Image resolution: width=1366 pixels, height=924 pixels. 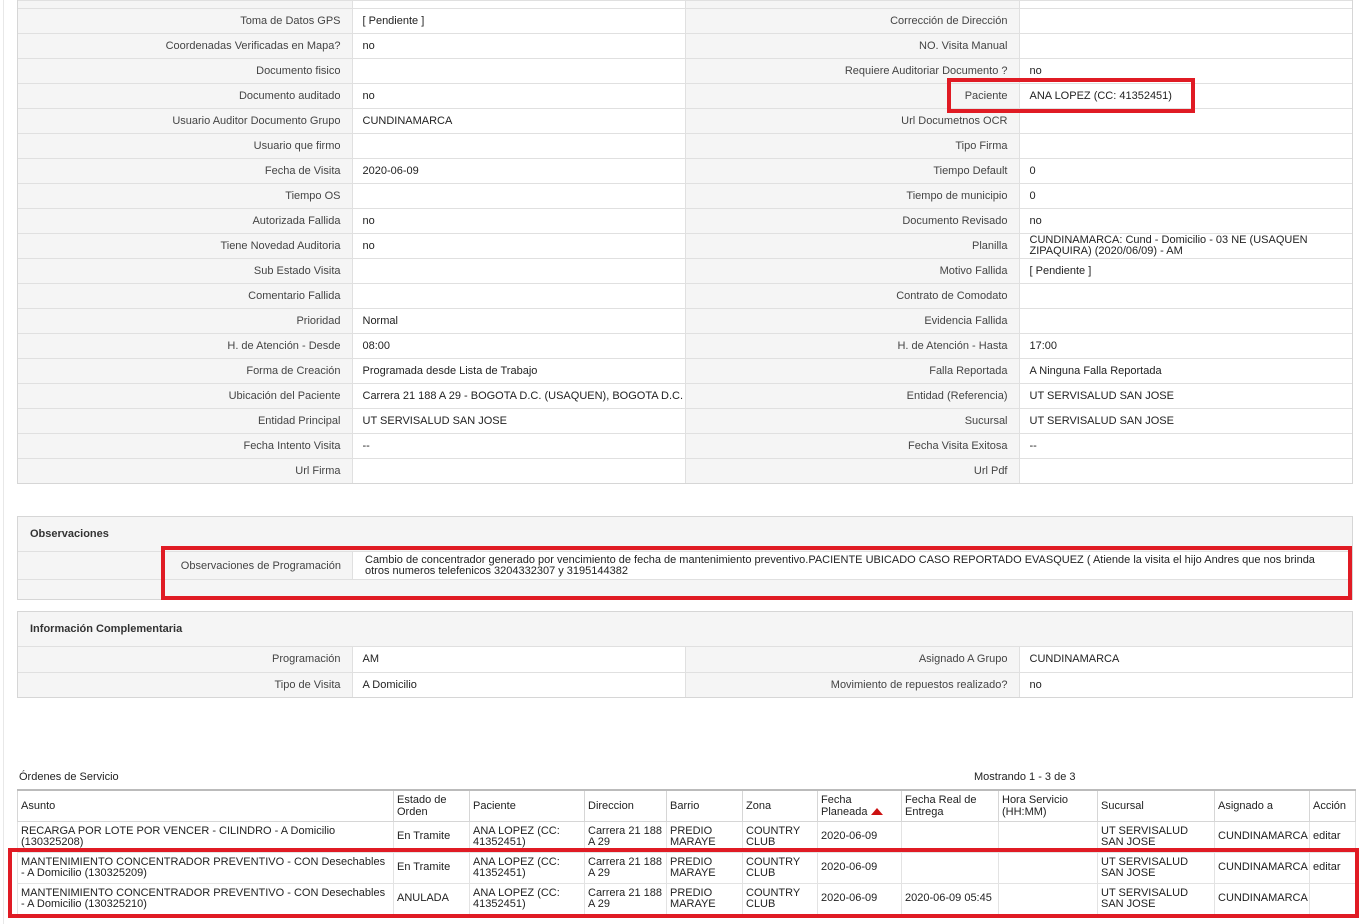 I want to click on orders-column-header: Asunto, so click(x=205, y=805).